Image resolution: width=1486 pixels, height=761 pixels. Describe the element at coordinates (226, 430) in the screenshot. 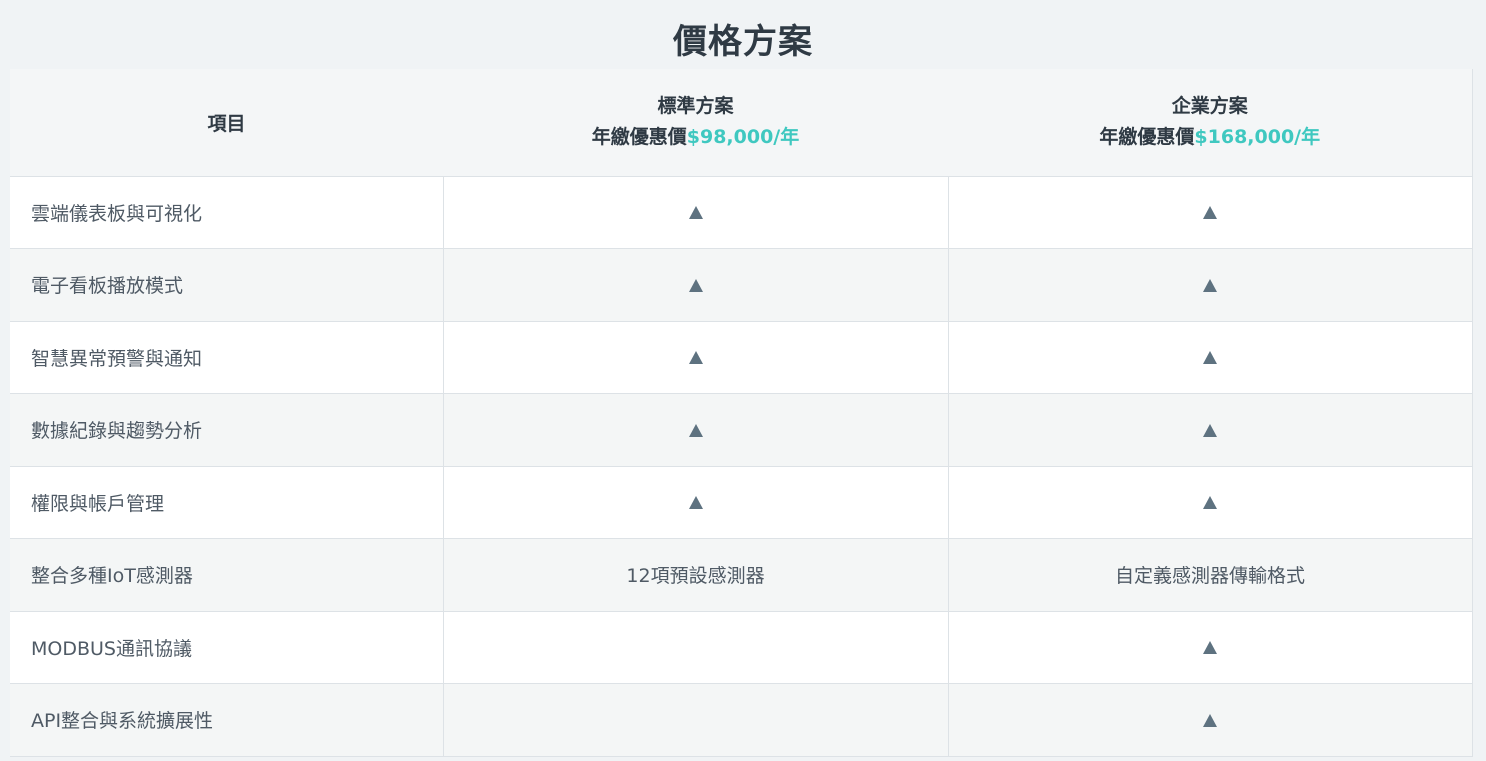

I see `feature-label: 數據紀錄與趨勢分析` at that location.